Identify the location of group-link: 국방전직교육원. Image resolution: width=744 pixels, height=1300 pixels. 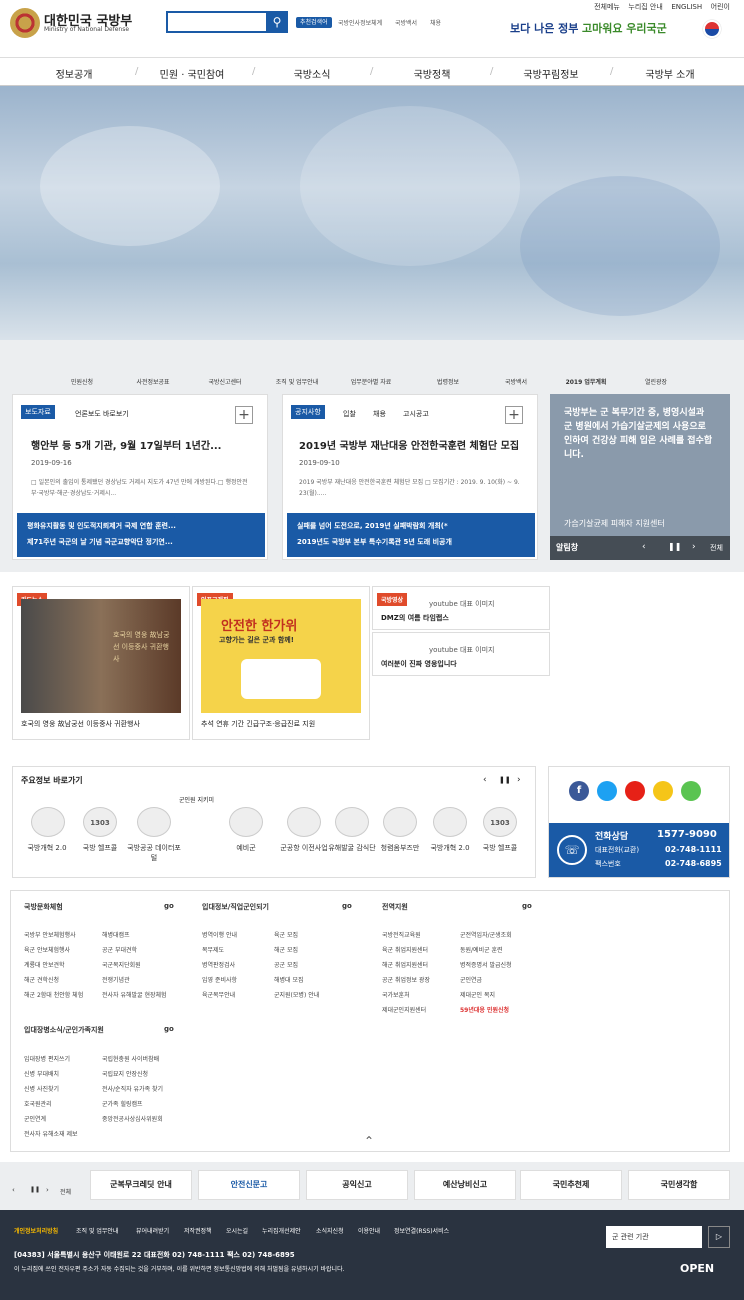
(401, 934).